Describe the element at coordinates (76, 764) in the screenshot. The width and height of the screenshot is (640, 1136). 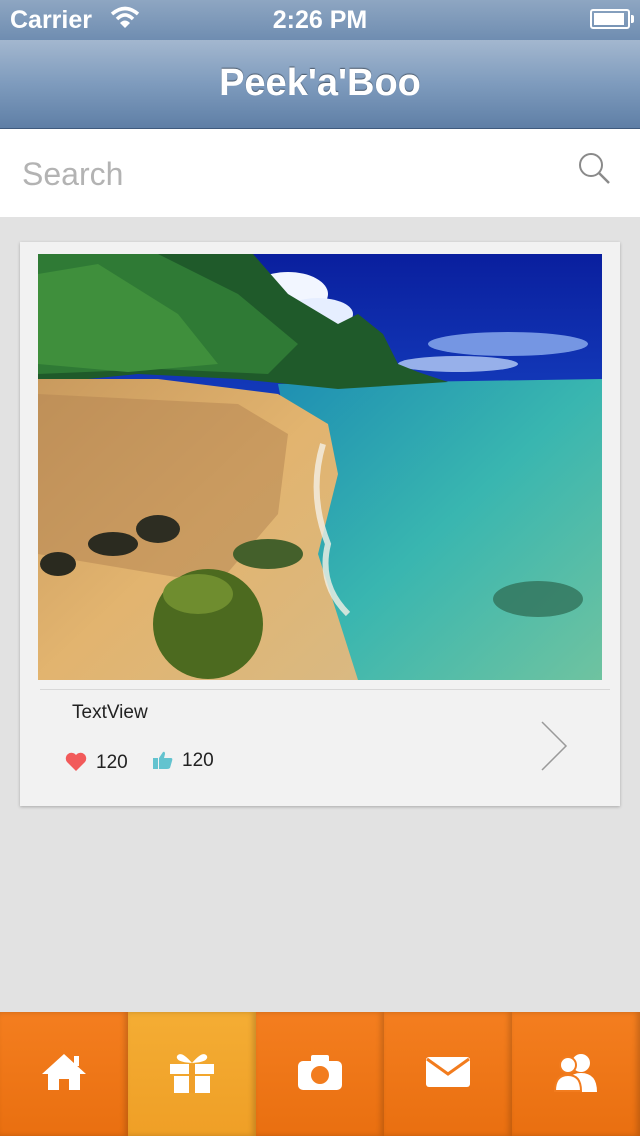
I see `heart-icon` at that location.